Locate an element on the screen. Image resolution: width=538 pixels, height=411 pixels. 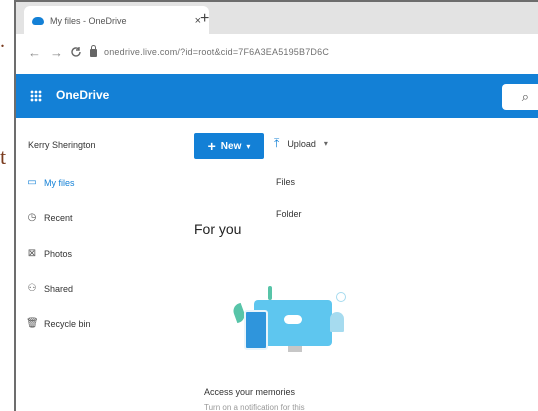
sidebar-item-label: Photos is located at coordinates (58, 254).